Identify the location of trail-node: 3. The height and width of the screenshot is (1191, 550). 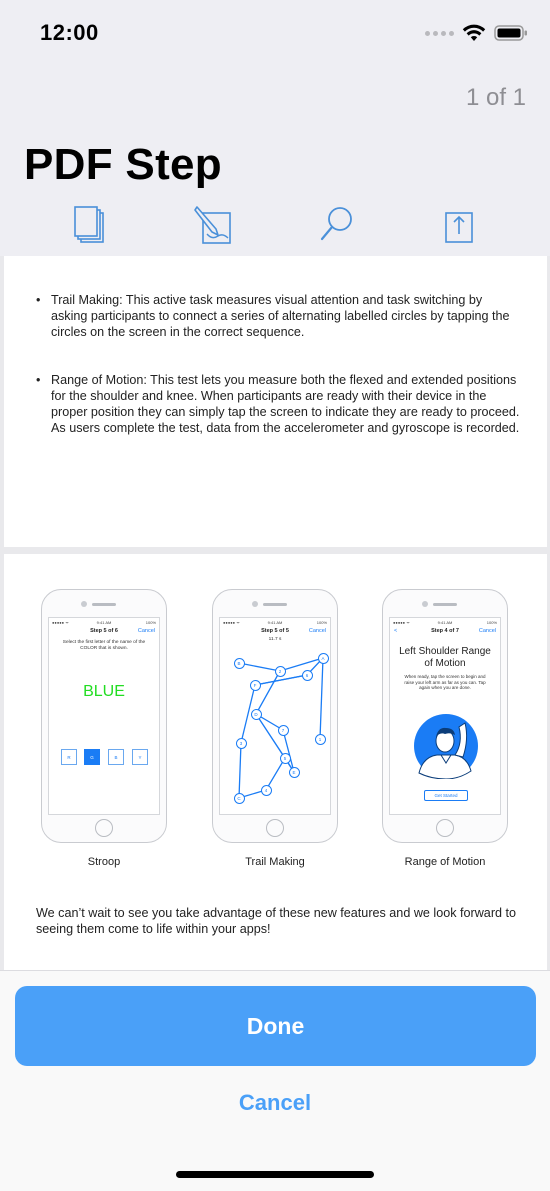
(241, 743).